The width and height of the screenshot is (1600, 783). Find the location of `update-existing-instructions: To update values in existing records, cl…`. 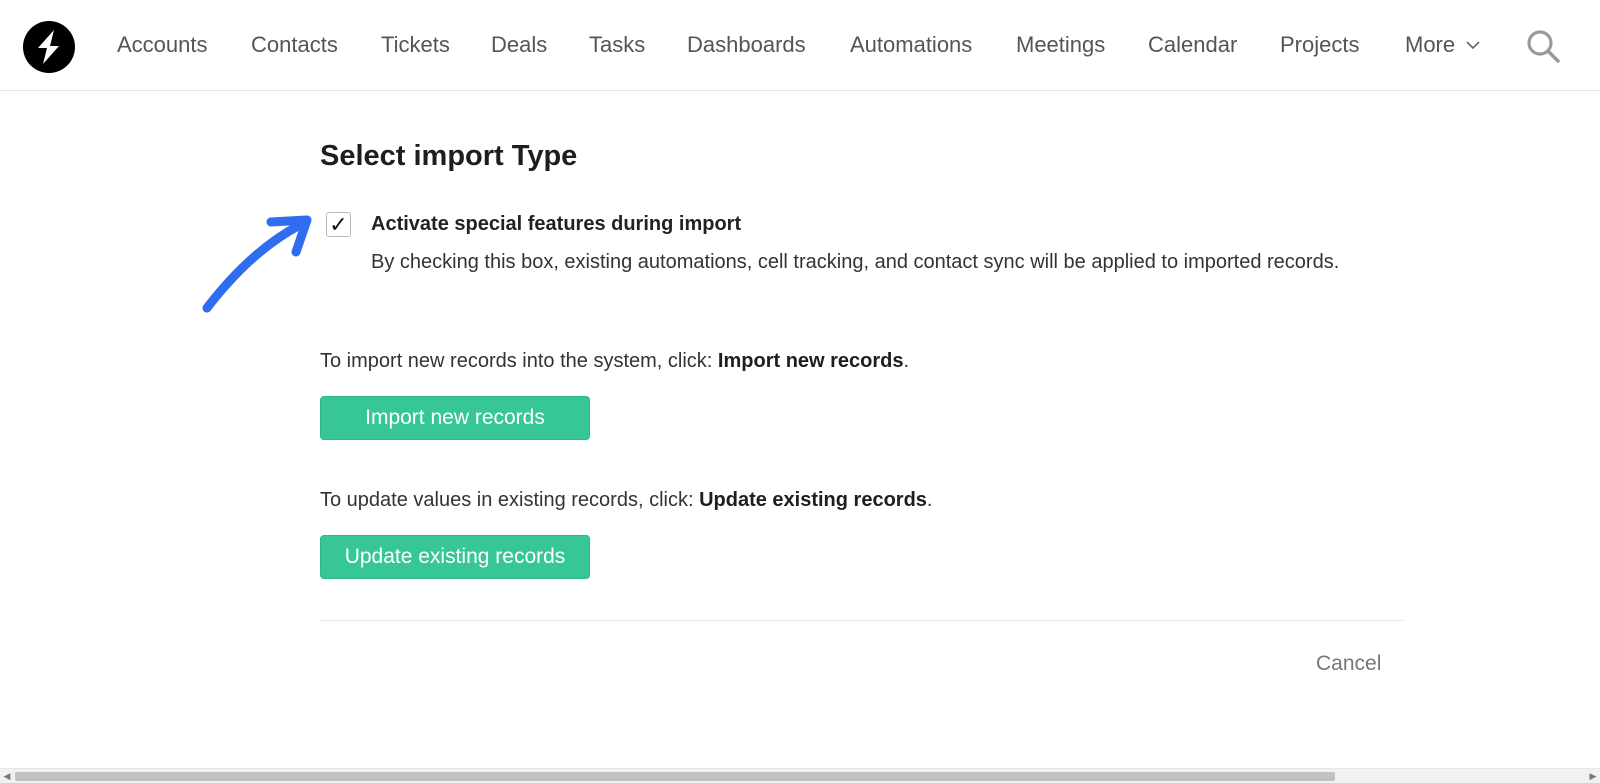

update-existing-instructions: To update values in existing records, cl… is located at coordinates (626, 500).